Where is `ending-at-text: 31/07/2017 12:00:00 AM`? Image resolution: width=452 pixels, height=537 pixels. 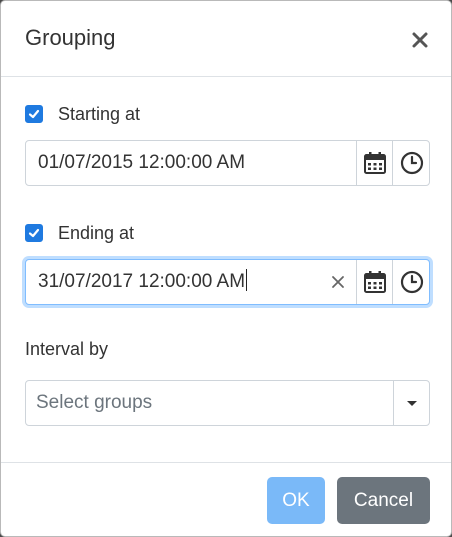
ending-at-text: 31/07/2017 12:00:00 AM is located at coordinates (142, 281).